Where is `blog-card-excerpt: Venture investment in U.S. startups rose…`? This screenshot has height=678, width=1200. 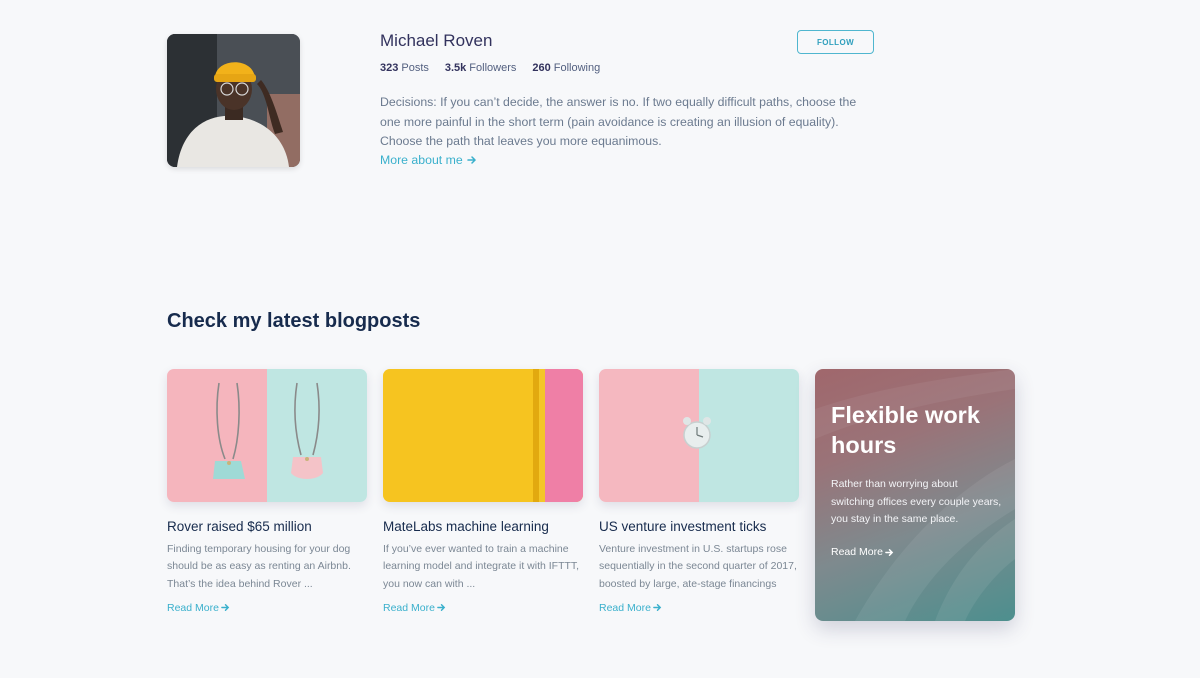 blog-card-excerpt: Venture investment in U.S. startups rose… is located at coordinates (698, 566).